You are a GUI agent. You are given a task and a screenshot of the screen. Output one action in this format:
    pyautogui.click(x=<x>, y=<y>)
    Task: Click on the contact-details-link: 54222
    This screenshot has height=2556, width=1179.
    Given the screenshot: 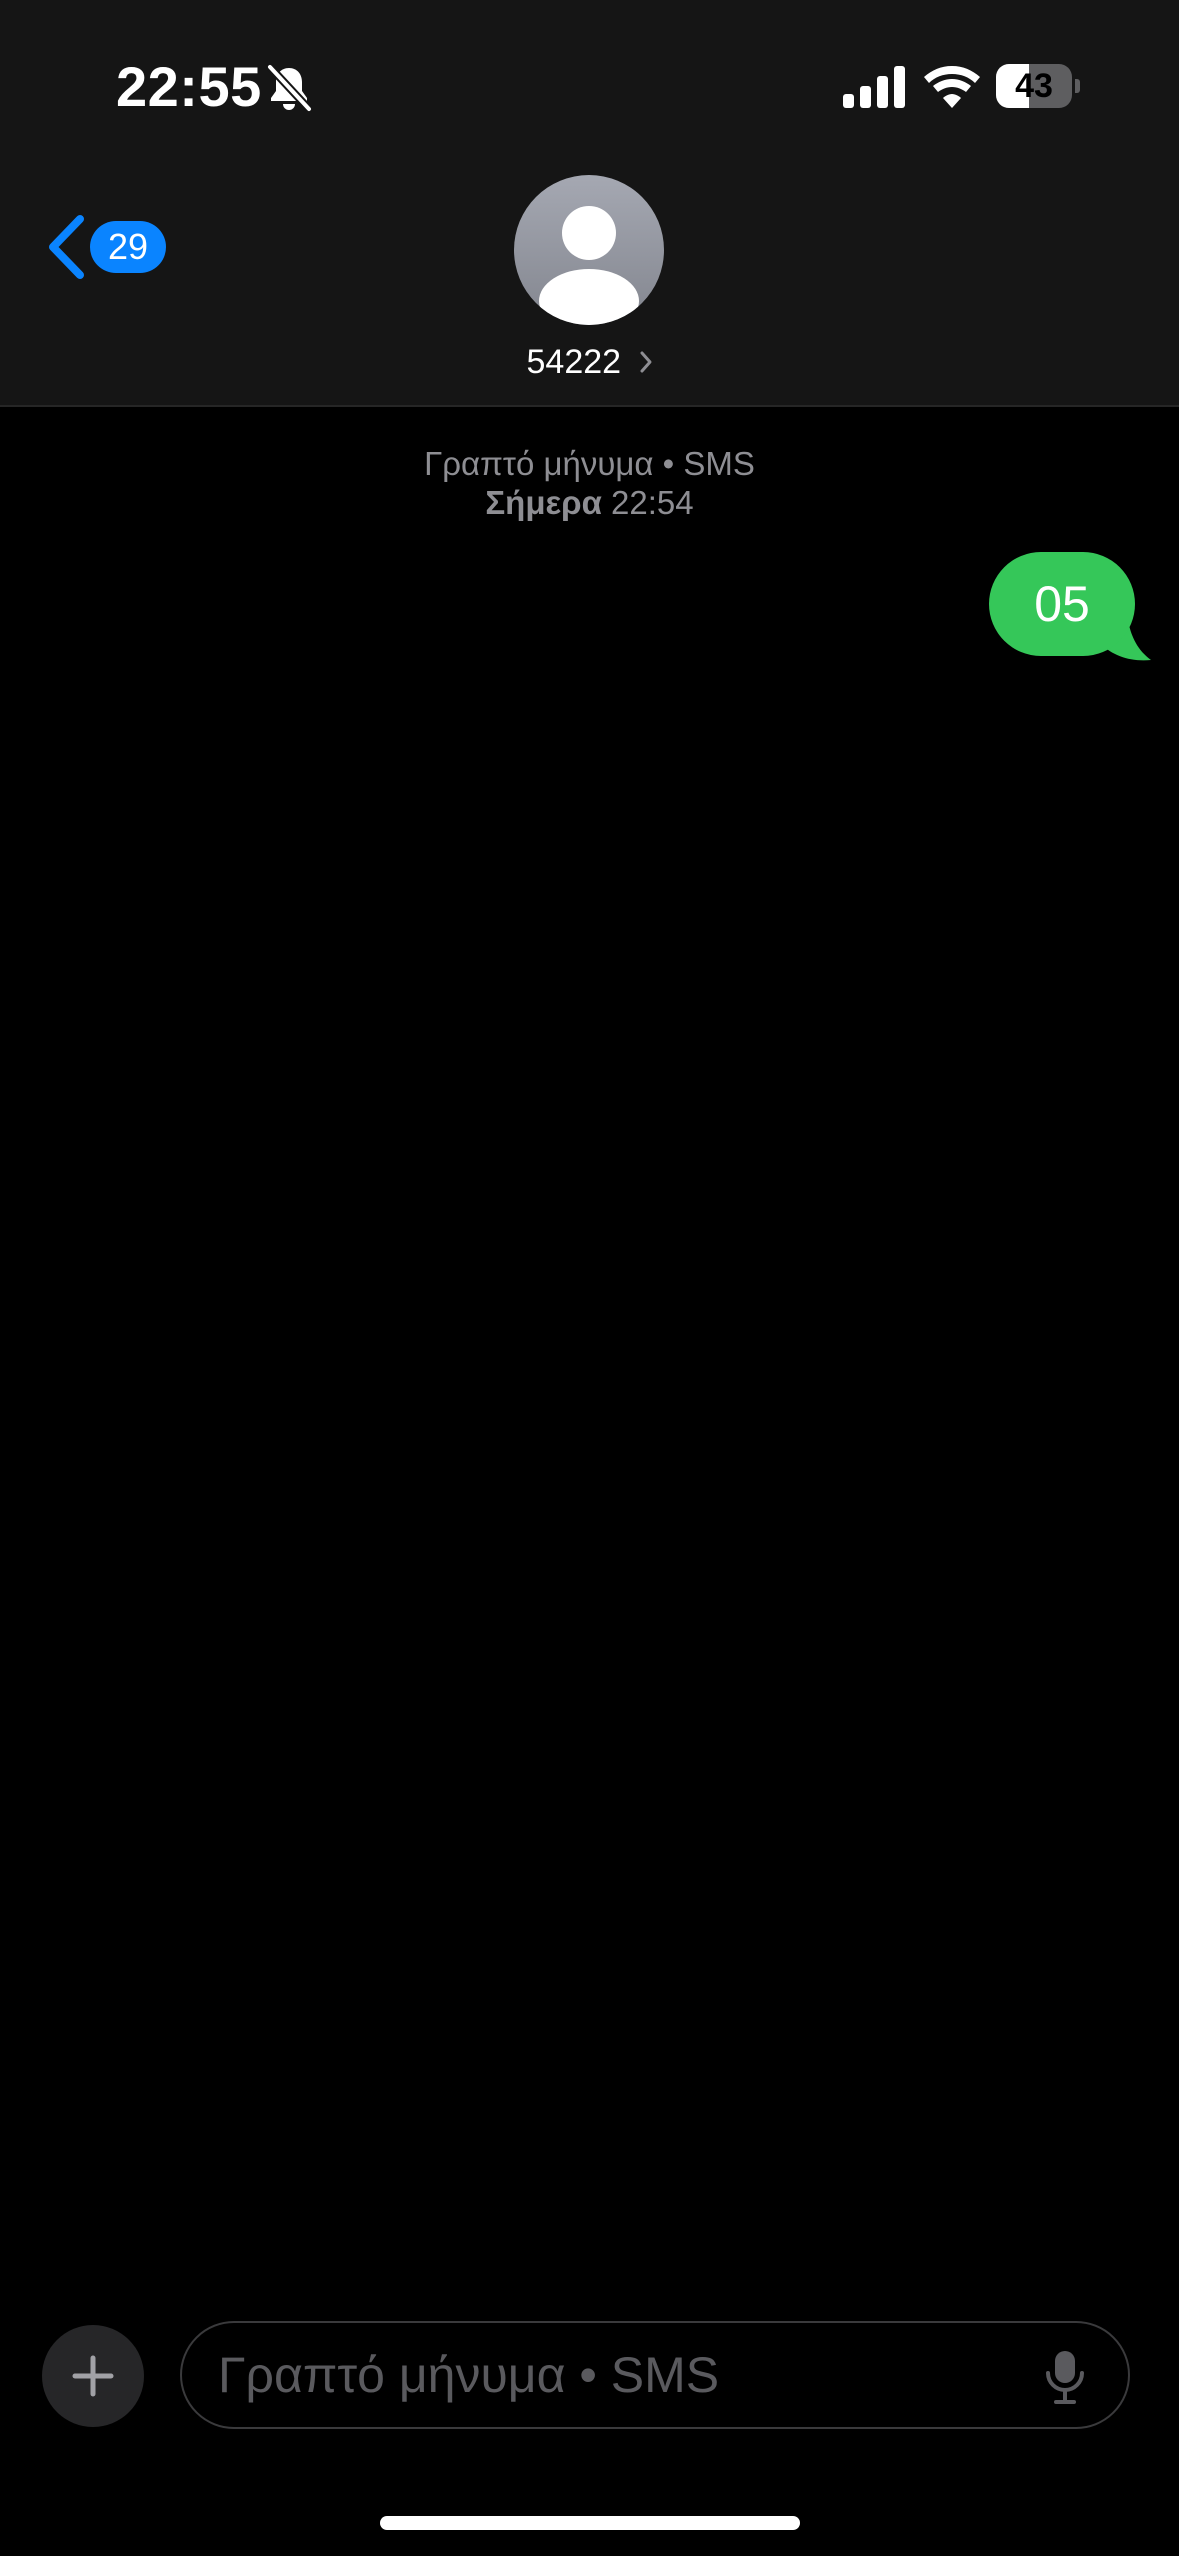 What is the action you would take?
    pyautogui.click(x=589, y=361)
    